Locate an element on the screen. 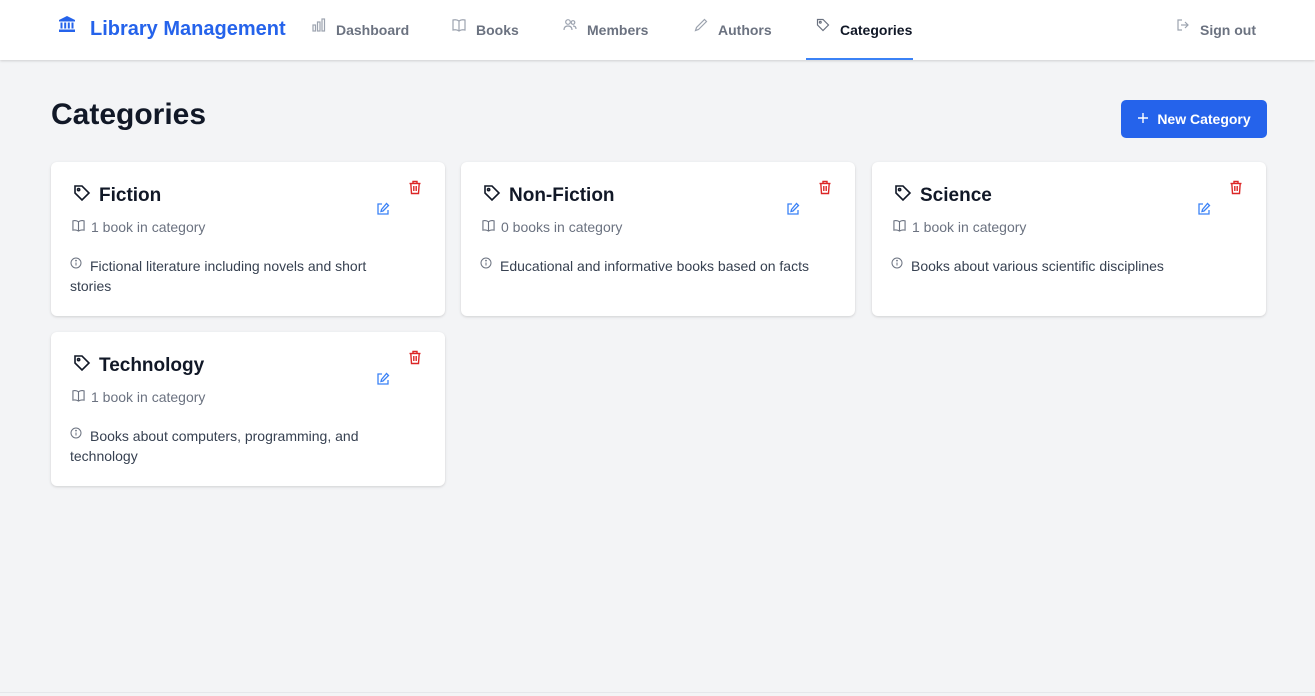 This screenshot has width=1315, height=696. nav-item-books: Books is located at coordinates (485, 30).